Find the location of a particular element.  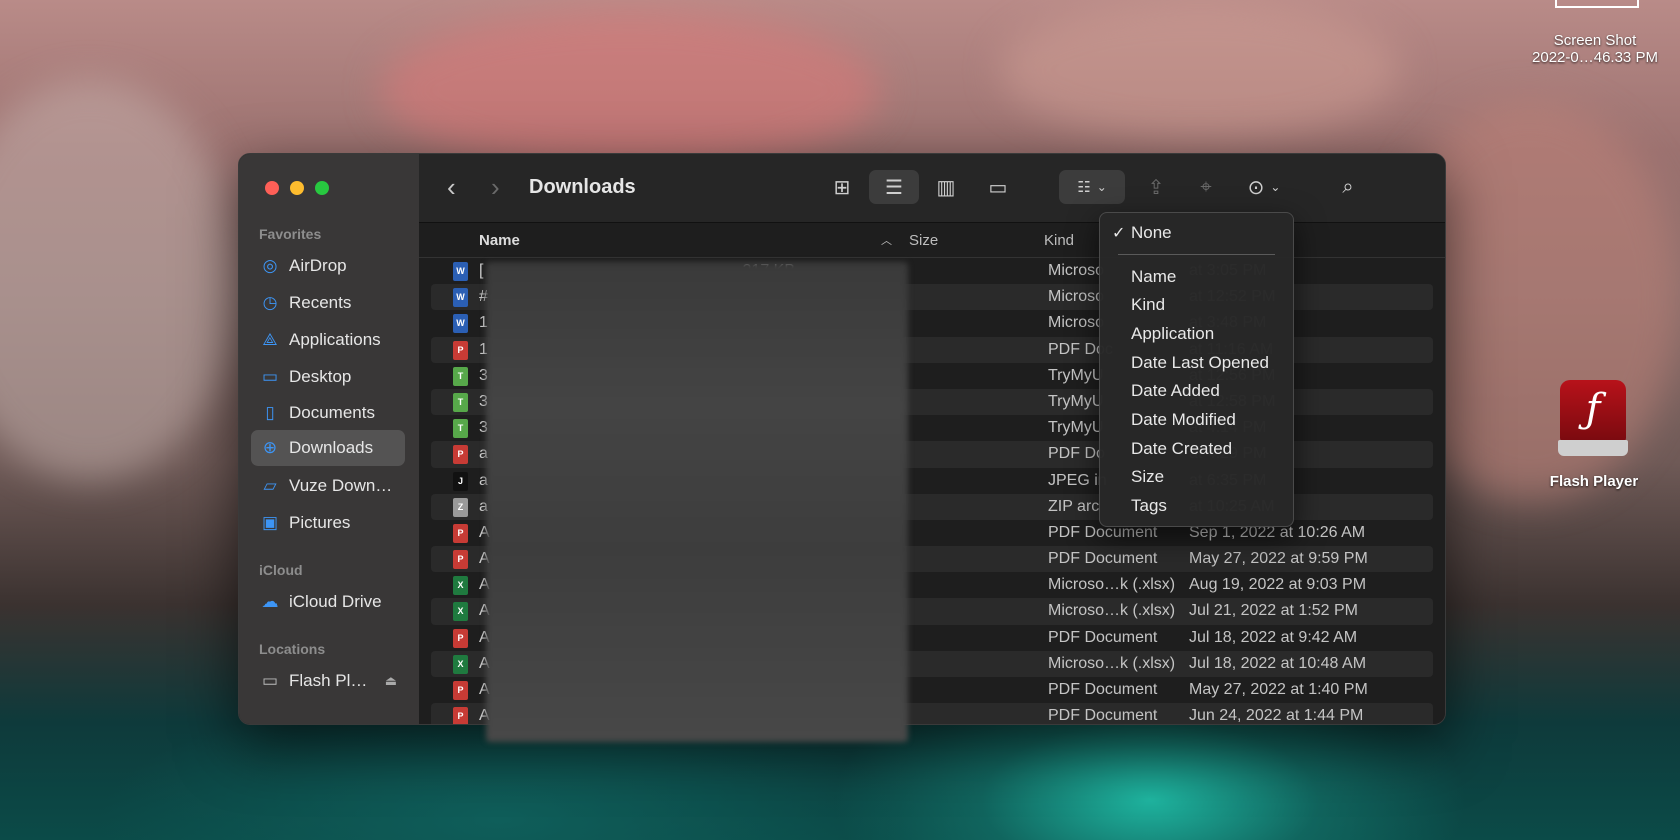

menu-item-date-modified: Date Modified is located at coordinates (1183, 420).